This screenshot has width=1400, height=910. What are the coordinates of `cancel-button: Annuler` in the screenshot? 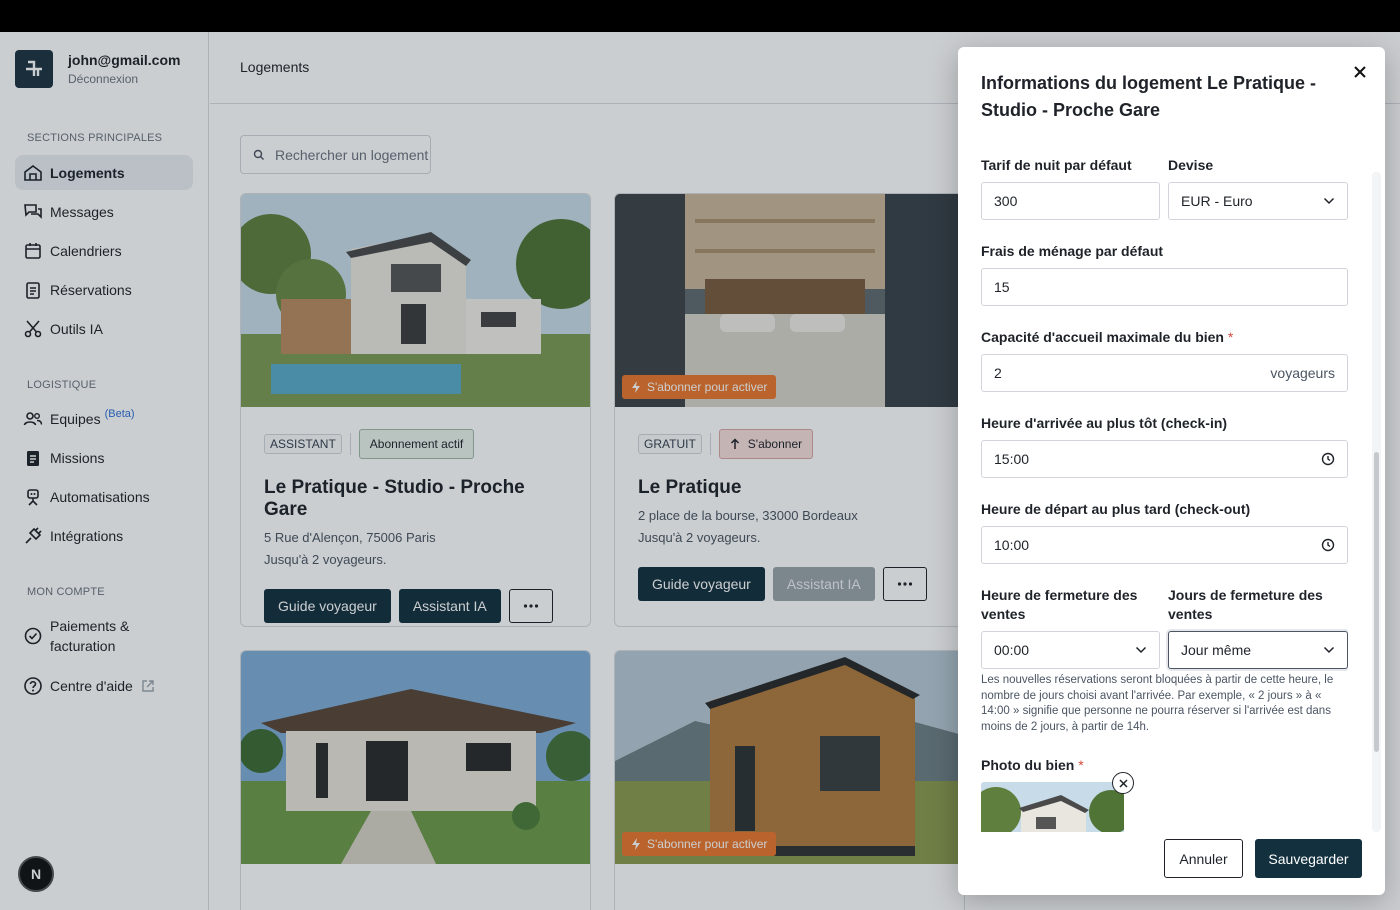 It's located at (1203, 858).